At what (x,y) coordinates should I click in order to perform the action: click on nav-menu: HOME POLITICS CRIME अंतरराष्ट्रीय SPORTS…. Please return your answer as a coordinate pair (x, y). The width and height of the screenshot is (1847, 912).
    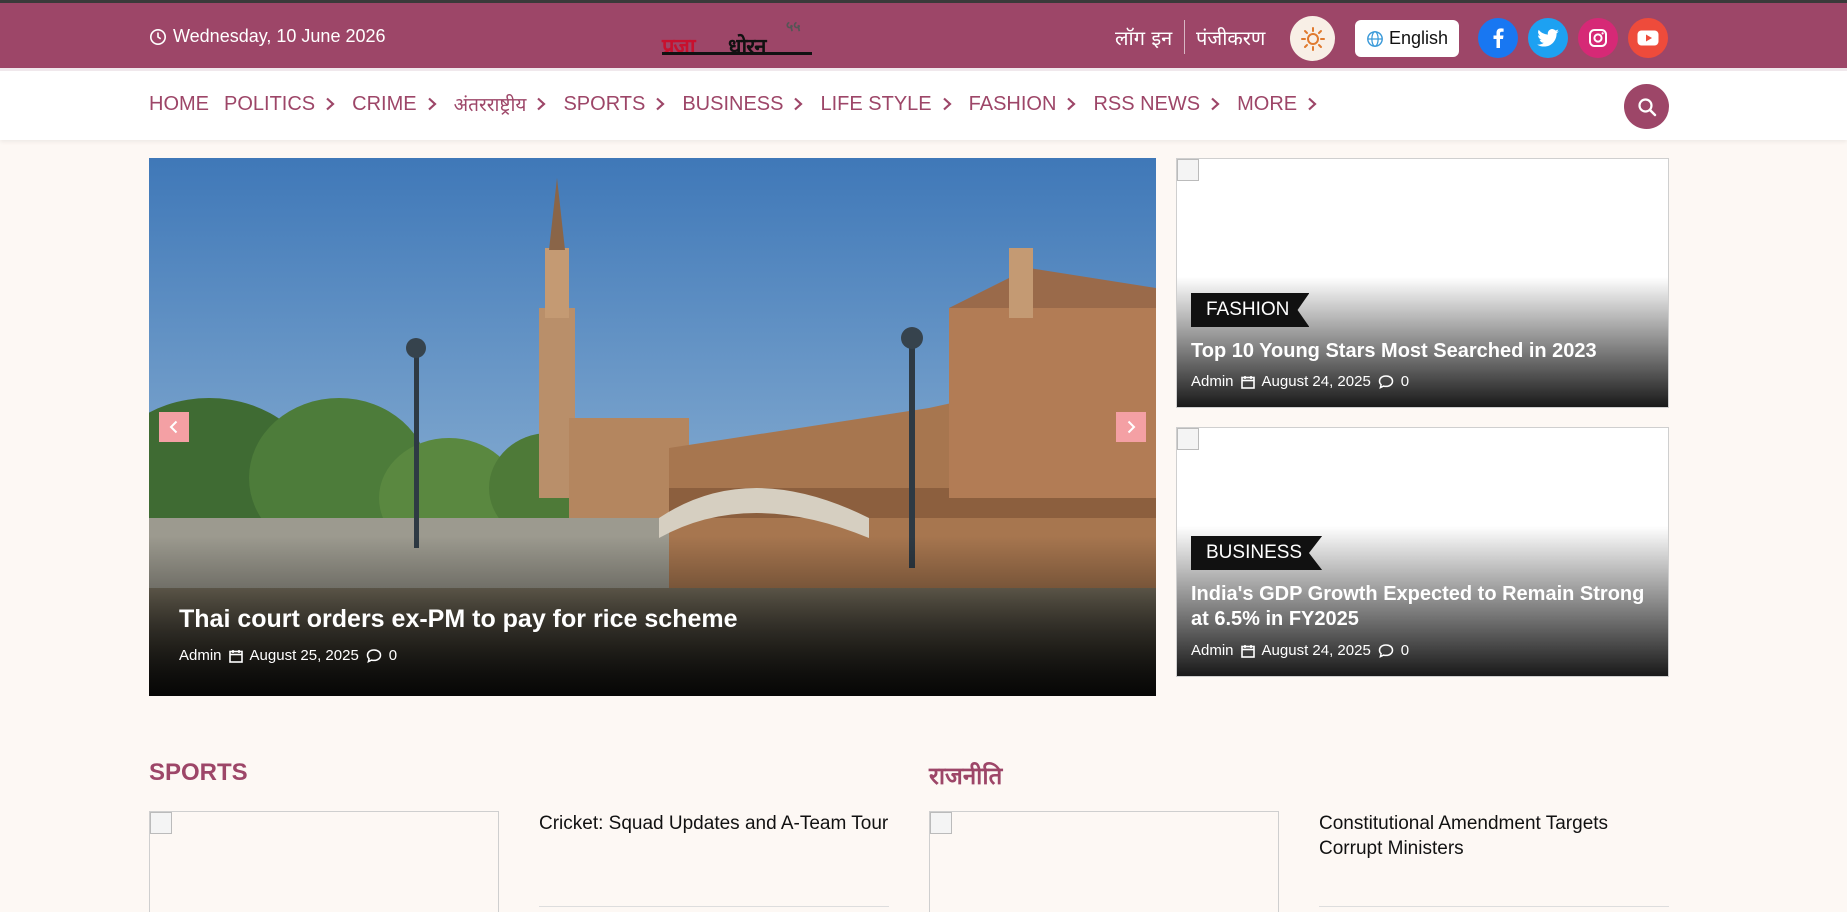
    Looking at the image, I should click on (741, 104).